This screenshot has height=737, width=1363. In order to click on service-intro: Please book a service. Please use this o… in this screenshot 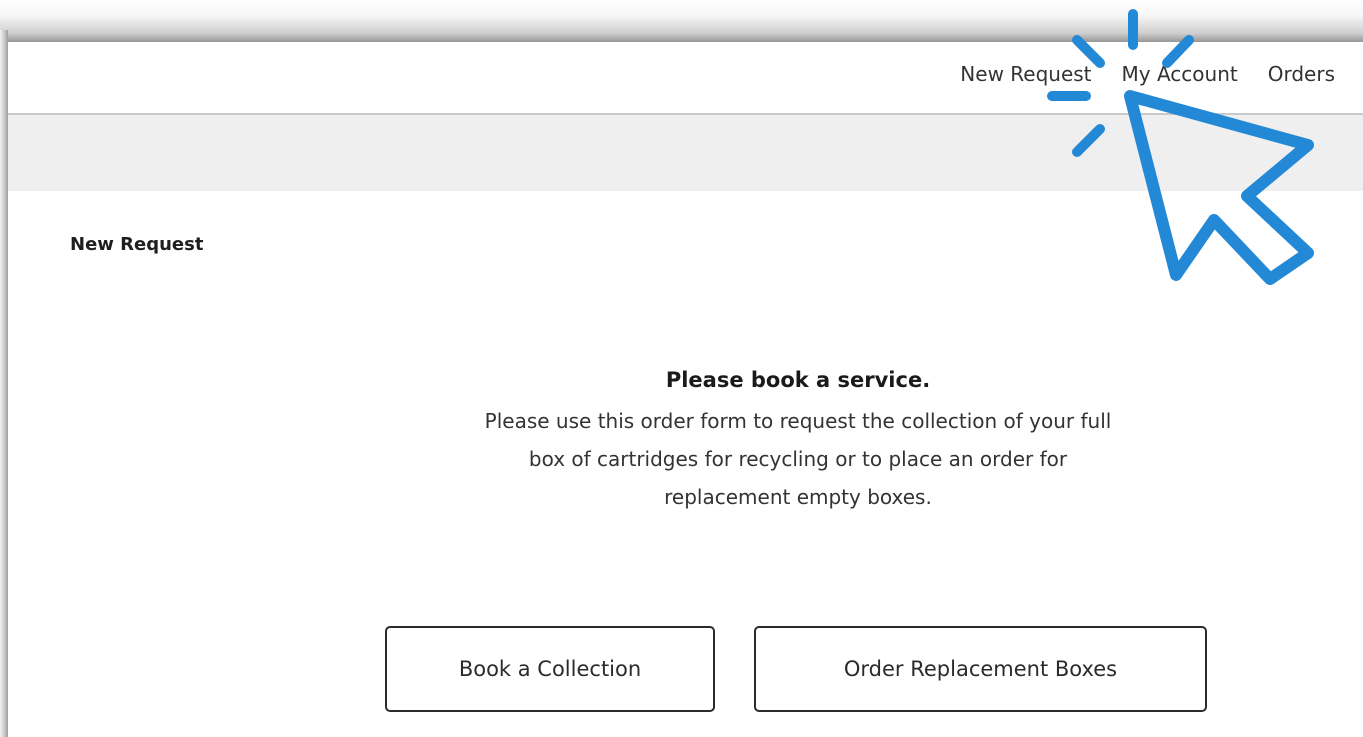, I will do `click(798, 440)`.